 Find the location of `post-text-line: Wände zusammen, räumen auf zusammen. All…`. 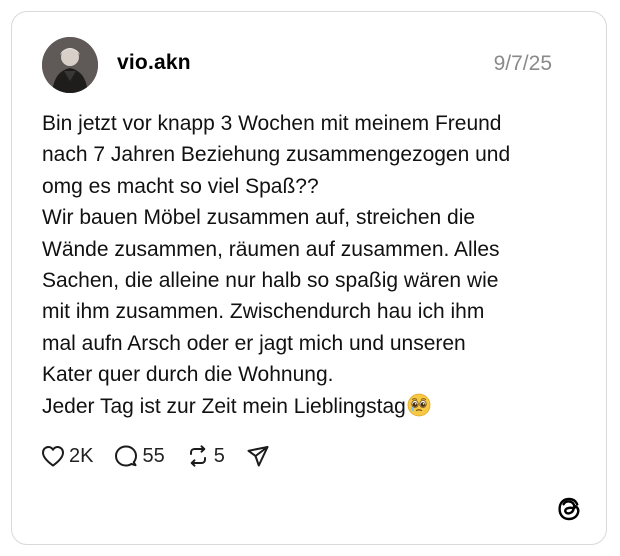

post-text-line: Wände zusammen, räumen auf zusammen. All… is located at coordinates (271, 249).